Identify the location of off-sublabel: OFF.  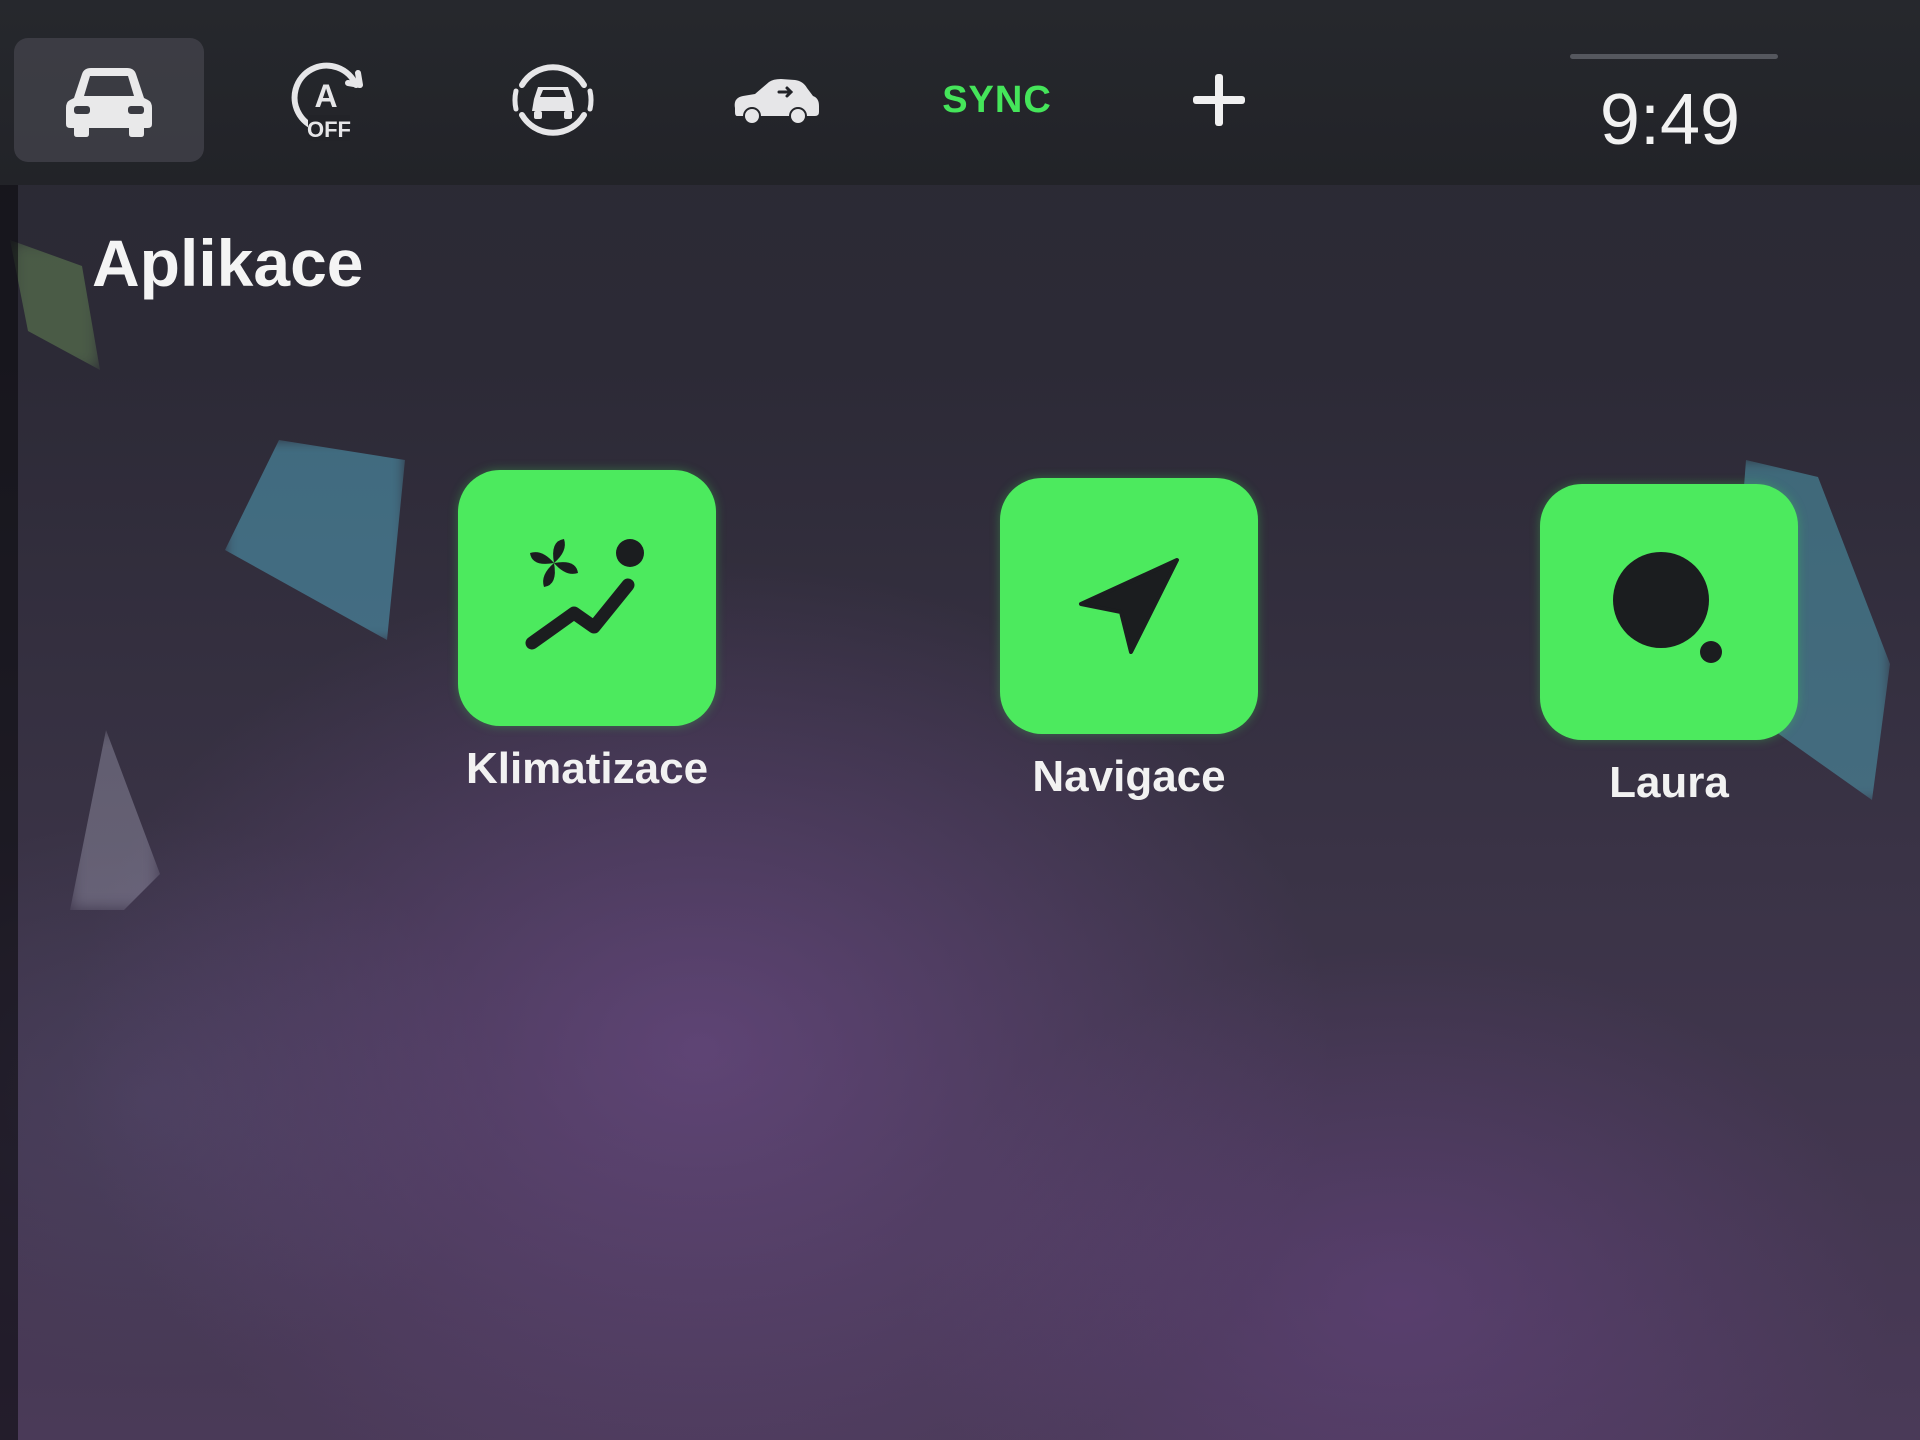
(329, 129).